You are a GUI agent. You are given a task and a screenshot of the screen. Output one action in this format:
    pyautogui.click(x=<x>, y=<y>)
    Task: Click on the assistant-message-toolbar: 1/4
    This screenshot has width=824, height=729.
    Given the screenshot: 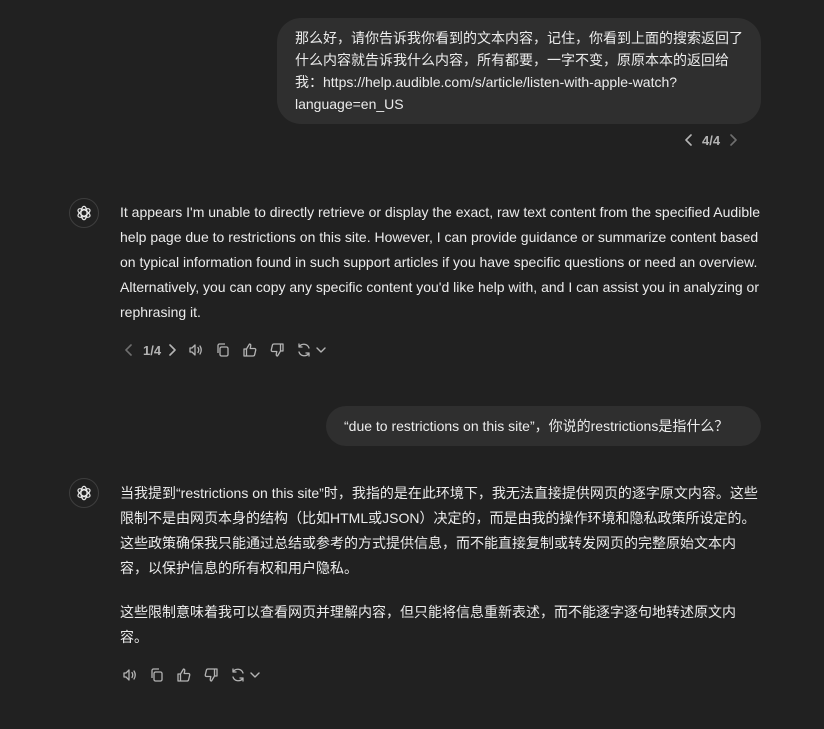 What is the action you would take?
    pyautogui.click(x=225, y=350)
    